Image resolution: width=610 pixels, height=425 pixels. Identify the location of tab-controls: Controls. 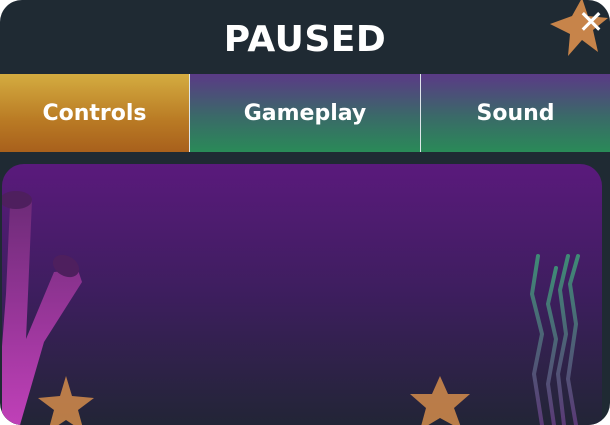
(94, 113).